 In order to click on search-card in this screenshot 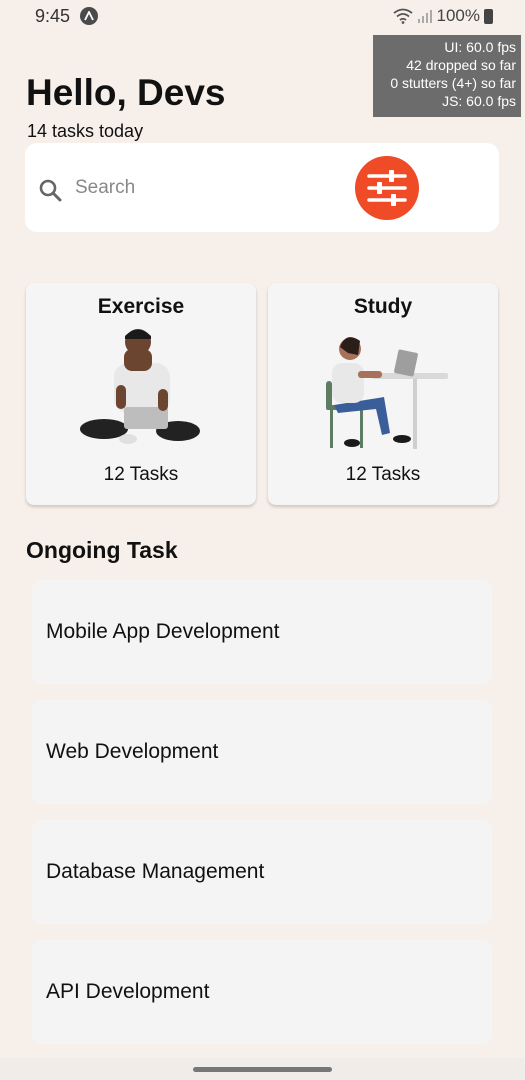, I will do `click(262, 187)`.